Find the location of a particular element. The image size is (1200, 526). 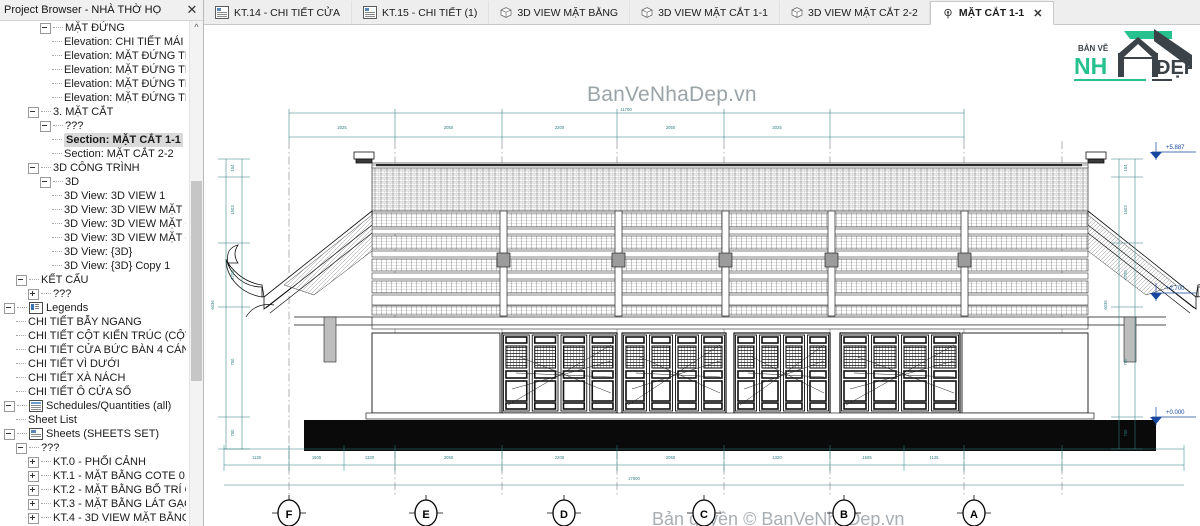

tree-node: CHI TIẾT CỬA BỨC BÀN 4 CÁNH is located at coordinates (93, 350).